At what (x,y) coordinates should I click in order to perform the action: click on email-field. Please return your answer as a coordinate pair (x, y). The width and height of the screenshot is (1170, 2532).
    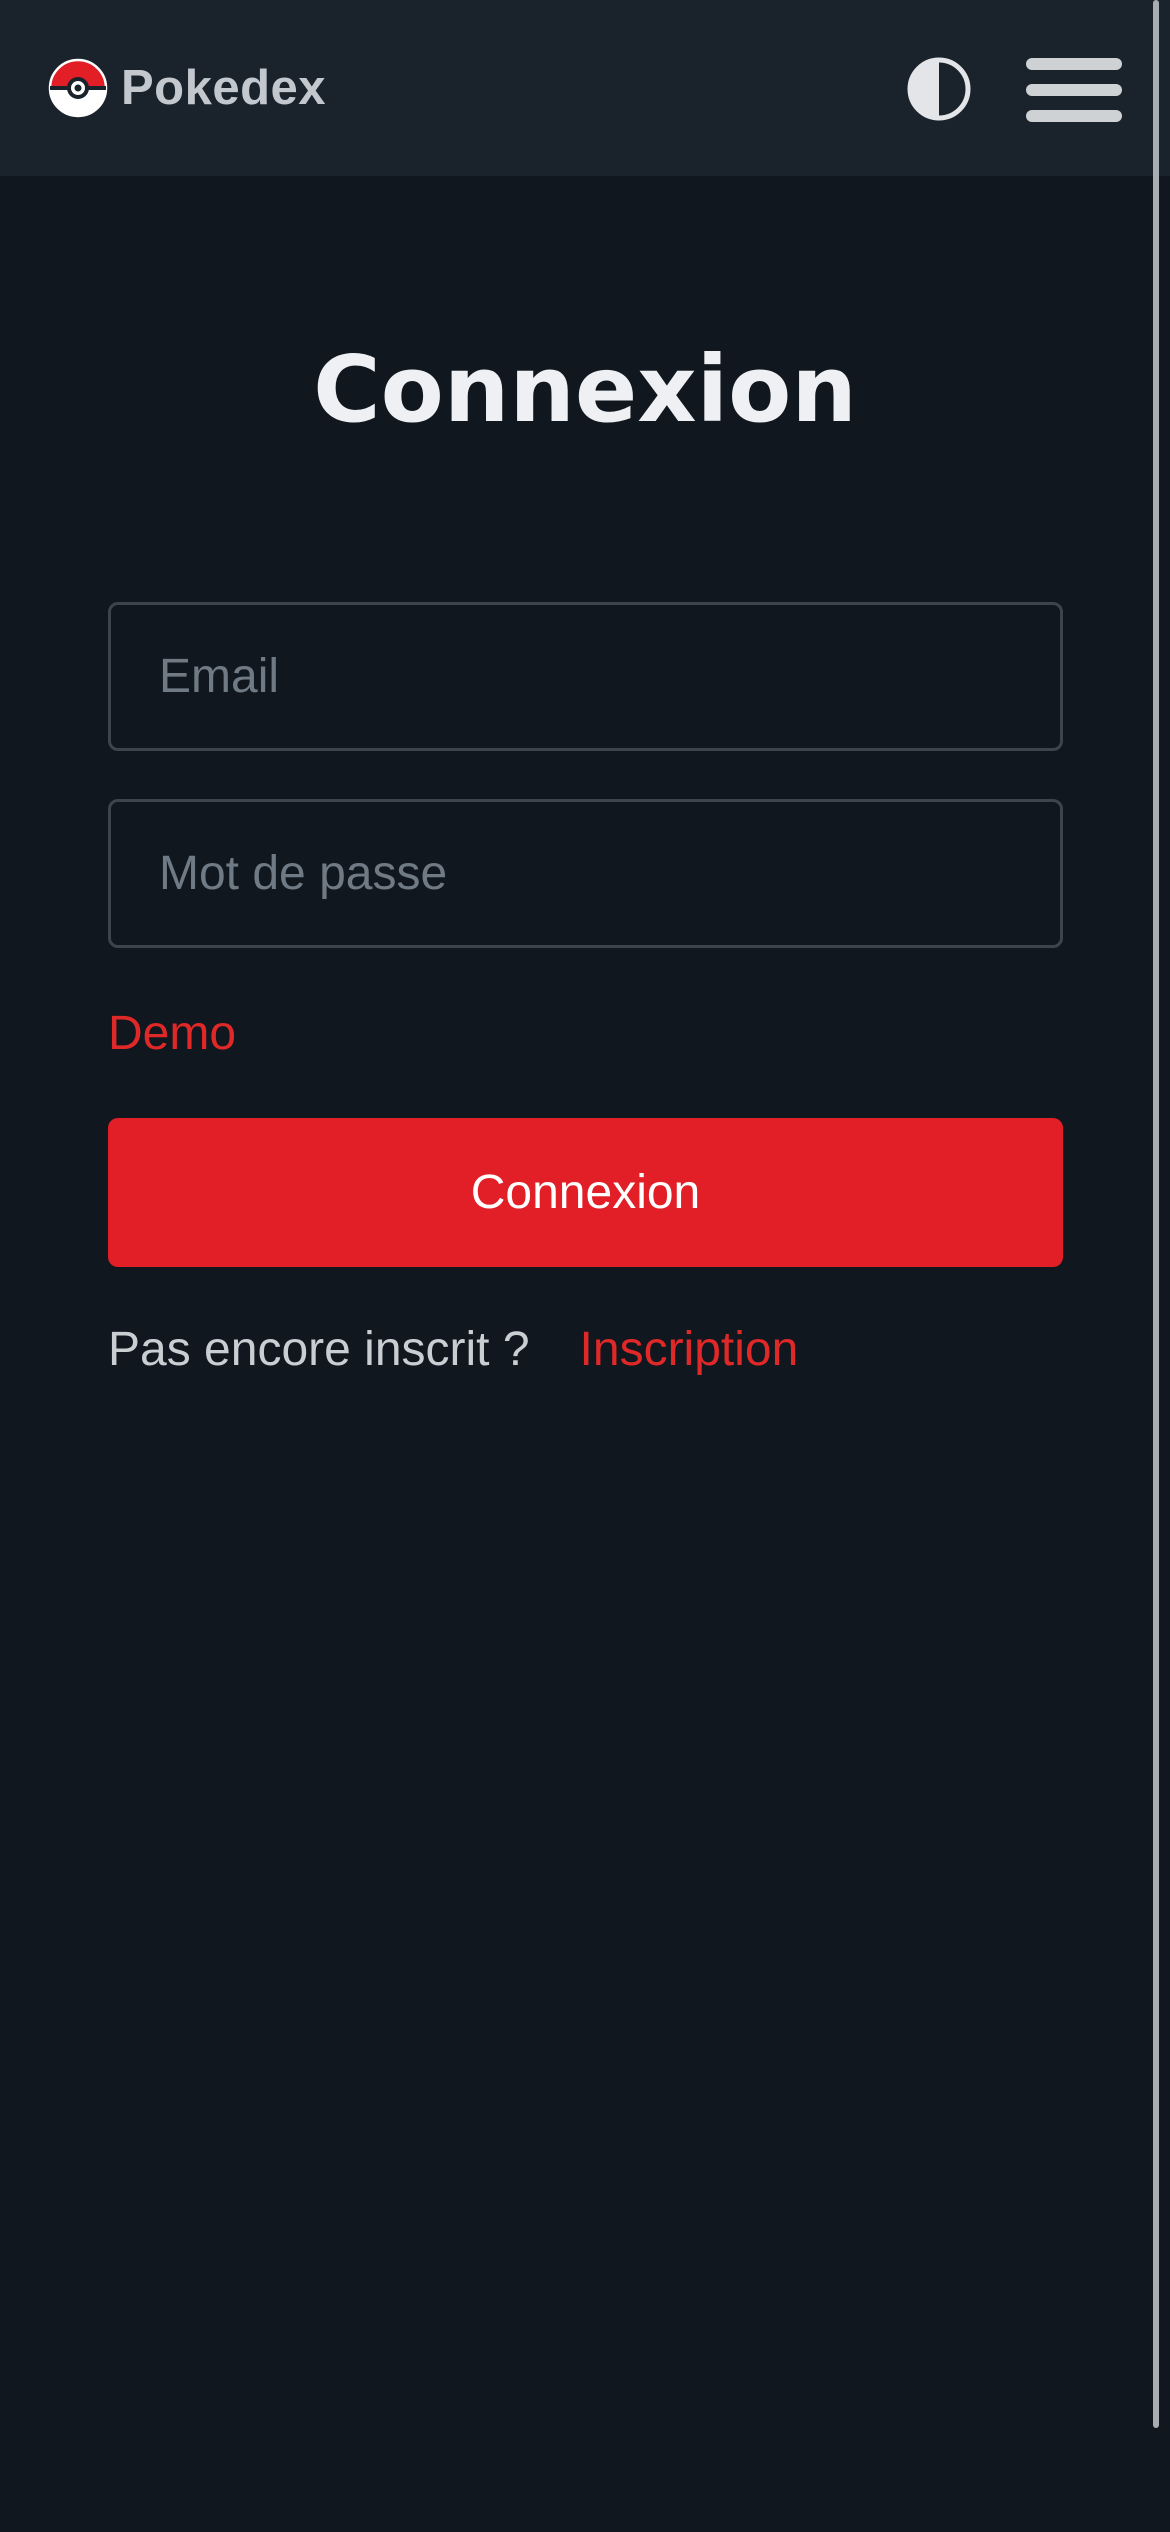
    Looking at the image, I should click on (585, 676).